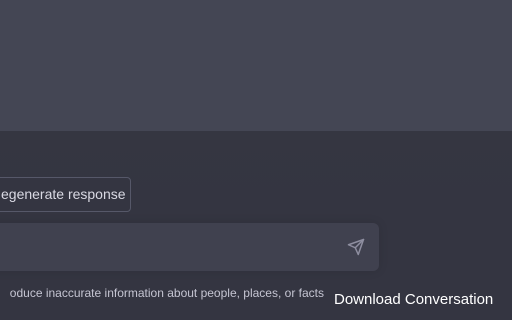 The height and width of the screenshot is (320, 512). I want to click on send-button, so click(356, 247).